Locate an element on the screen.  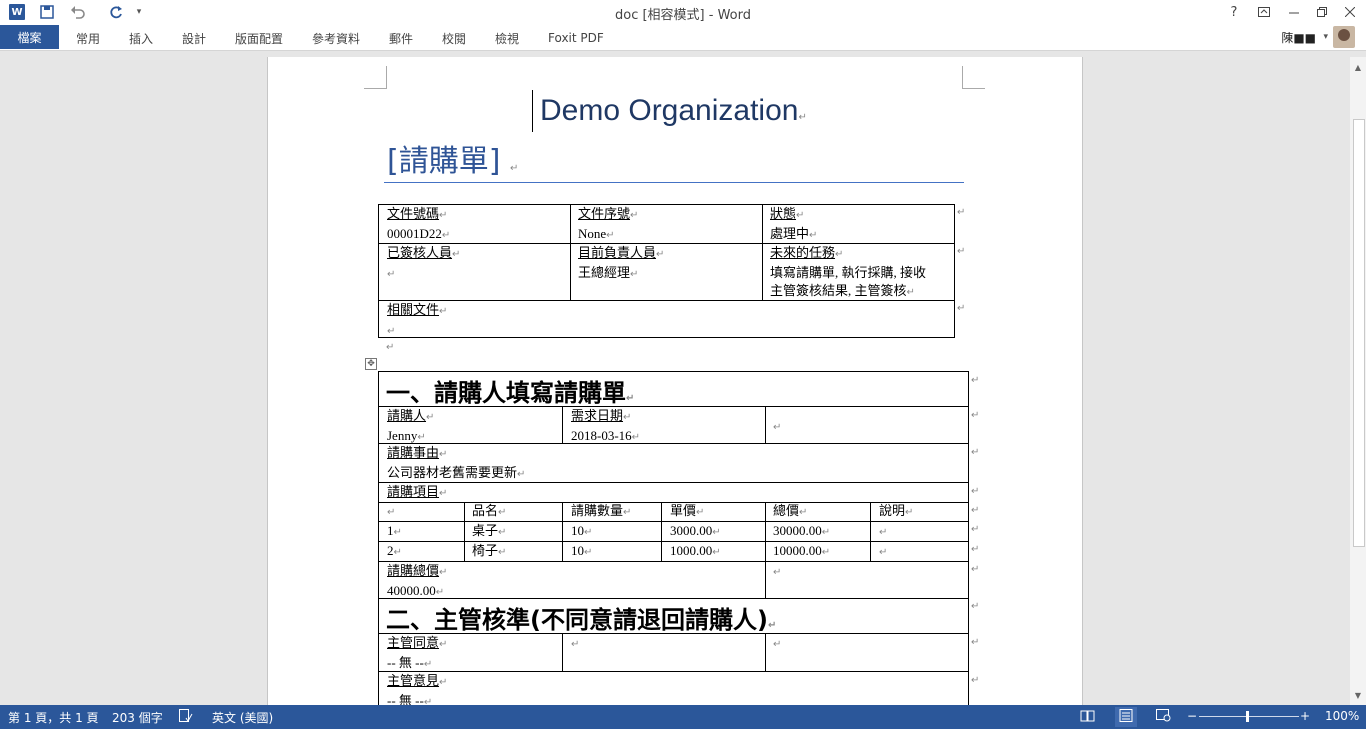
minimize-icon is located at coordinates (1294, 12).